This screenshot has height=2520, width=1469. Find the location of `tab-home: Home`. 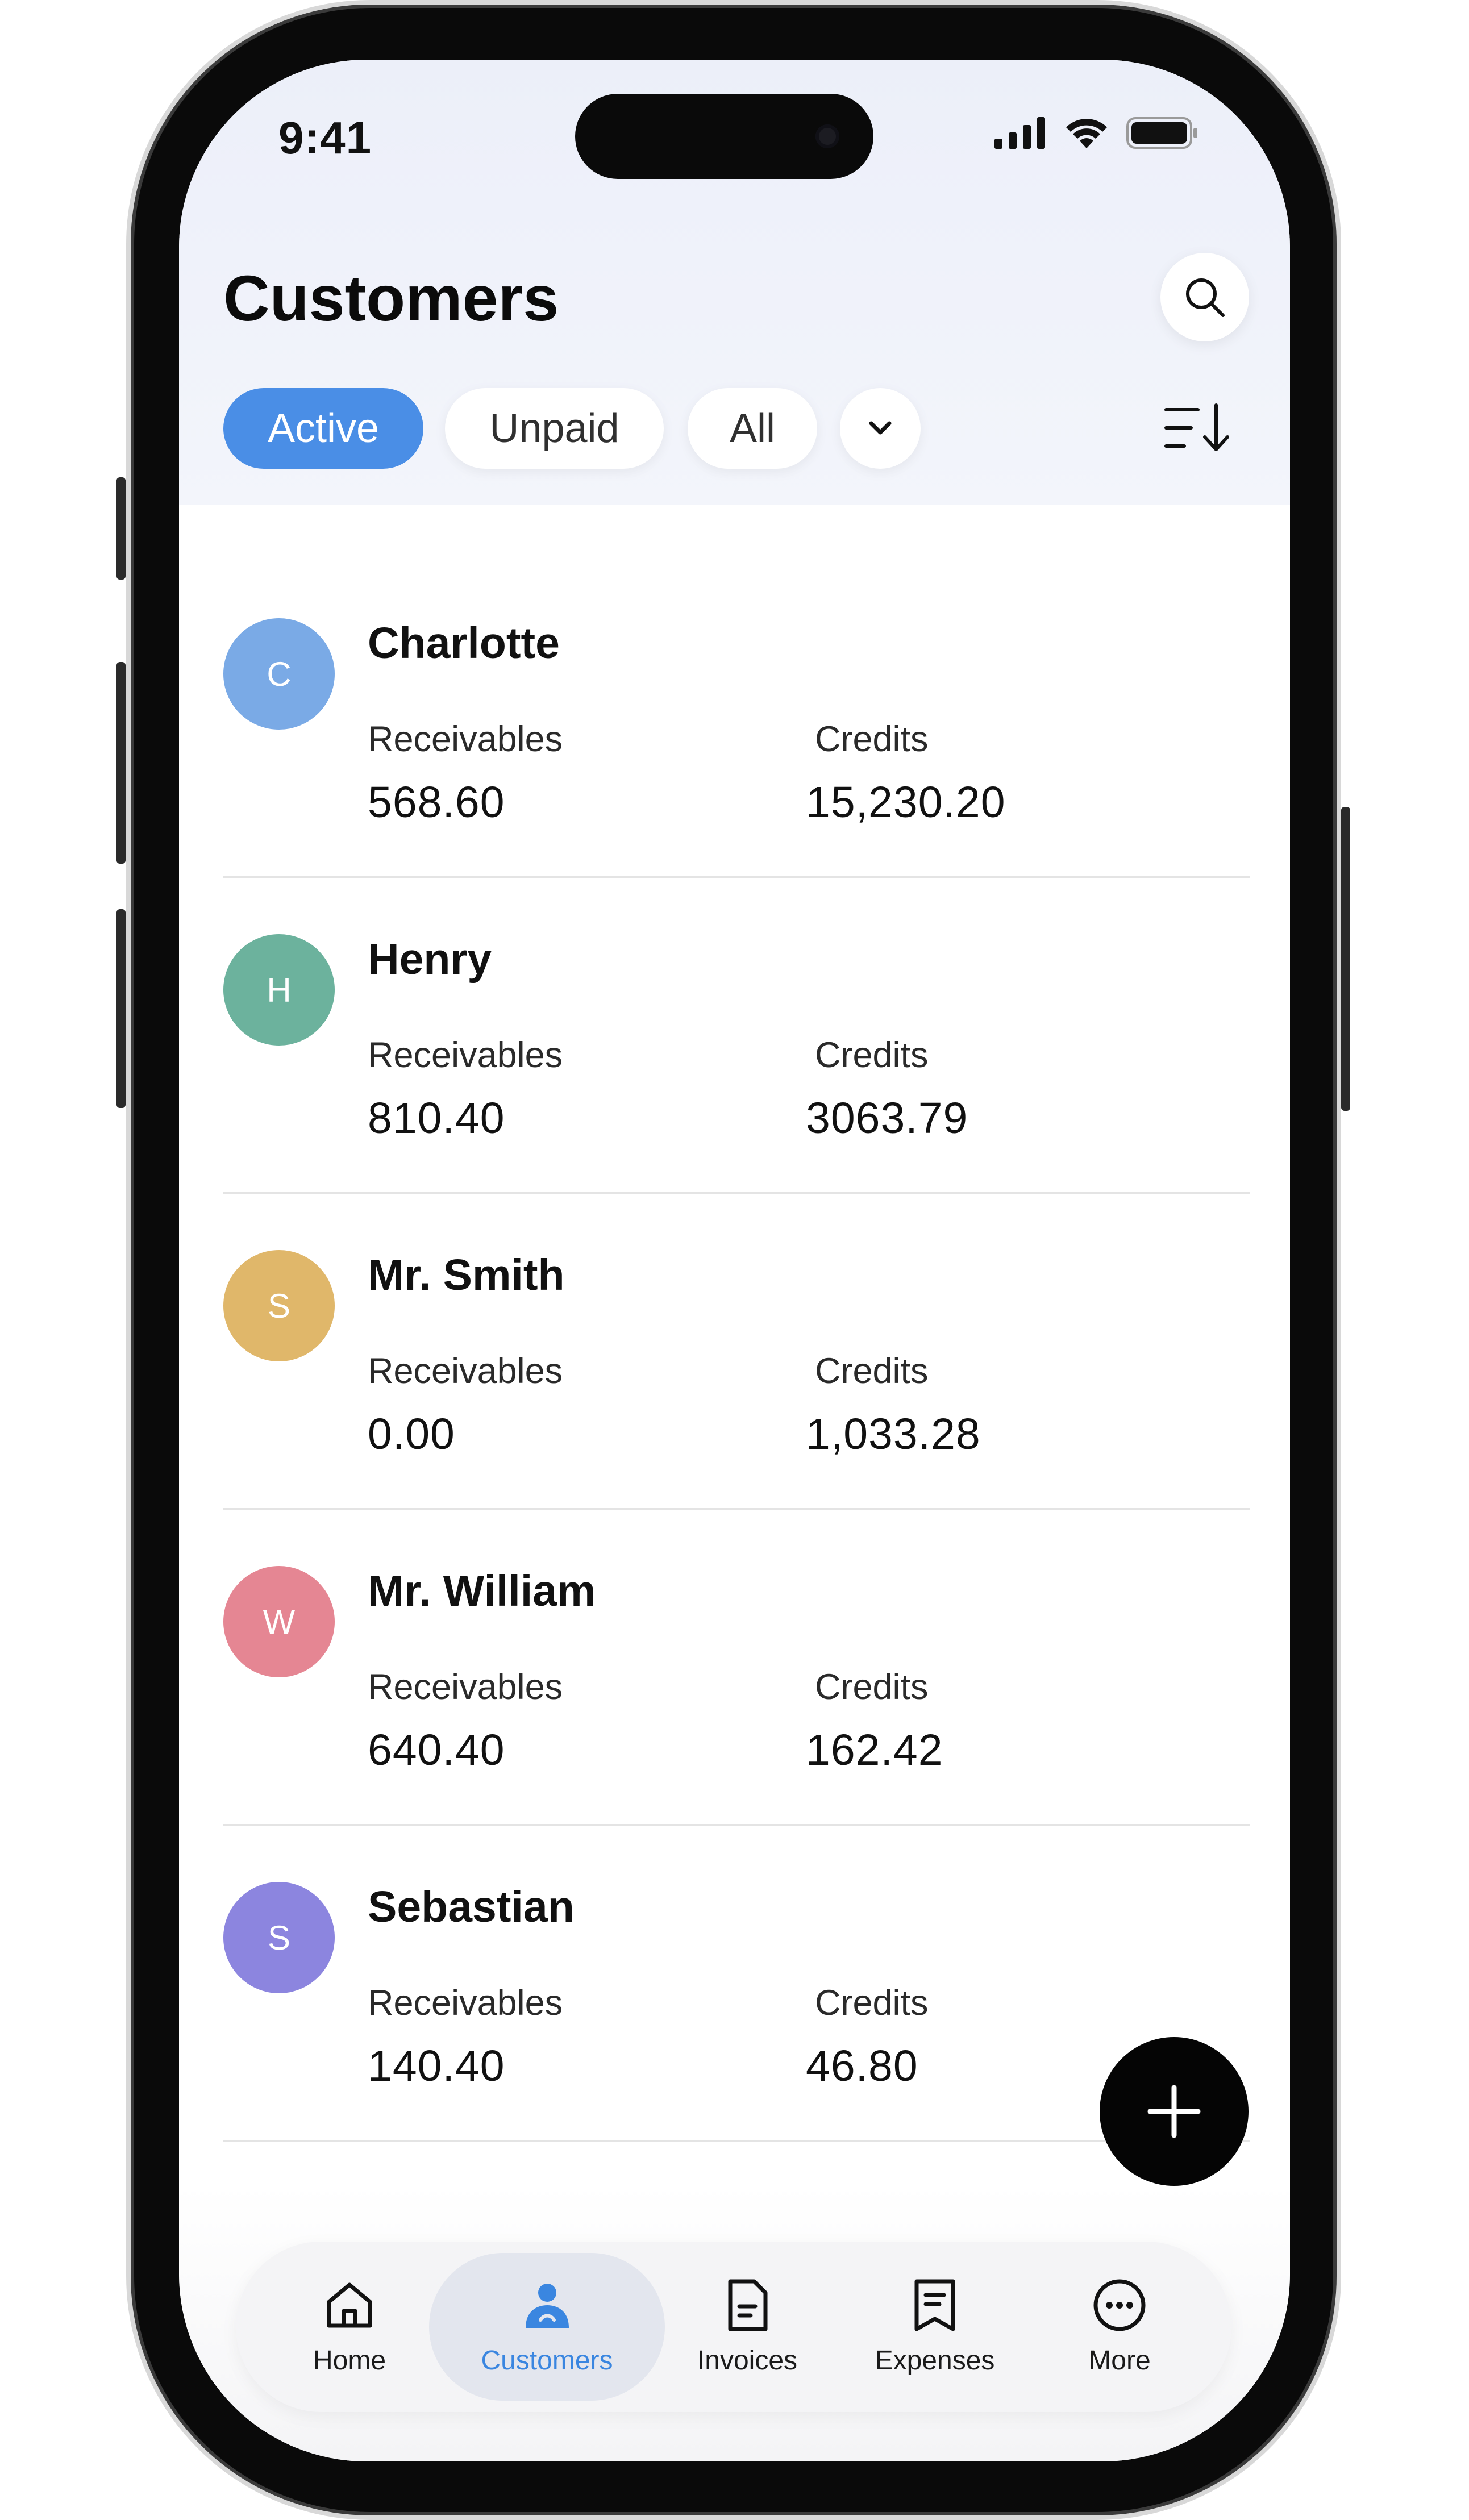

tab-home: Home is located at coordinates (349, 2327).